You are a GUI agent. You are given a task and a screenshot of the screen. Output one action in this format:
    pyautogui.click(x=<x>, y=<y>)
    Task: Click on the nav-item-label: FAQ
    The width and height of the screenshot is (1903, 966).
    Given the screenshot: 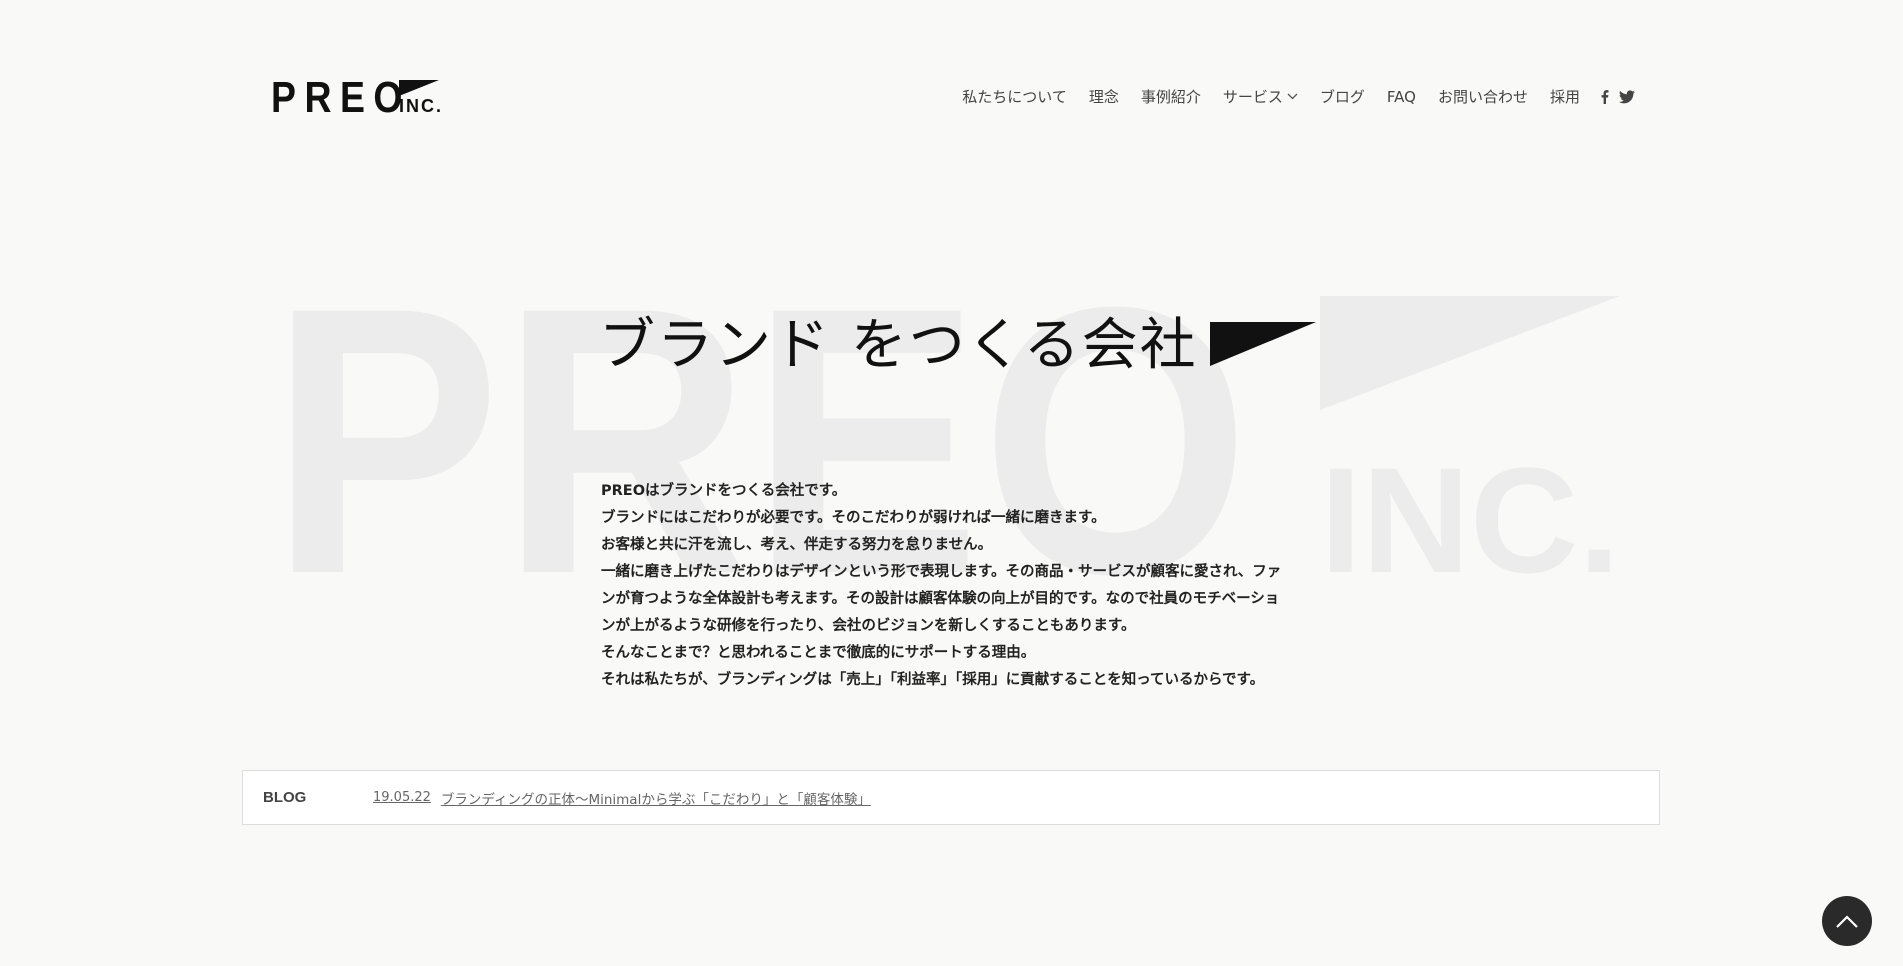 What is the action you would take?
    pyautogui.click(x=1401, y=96)
    